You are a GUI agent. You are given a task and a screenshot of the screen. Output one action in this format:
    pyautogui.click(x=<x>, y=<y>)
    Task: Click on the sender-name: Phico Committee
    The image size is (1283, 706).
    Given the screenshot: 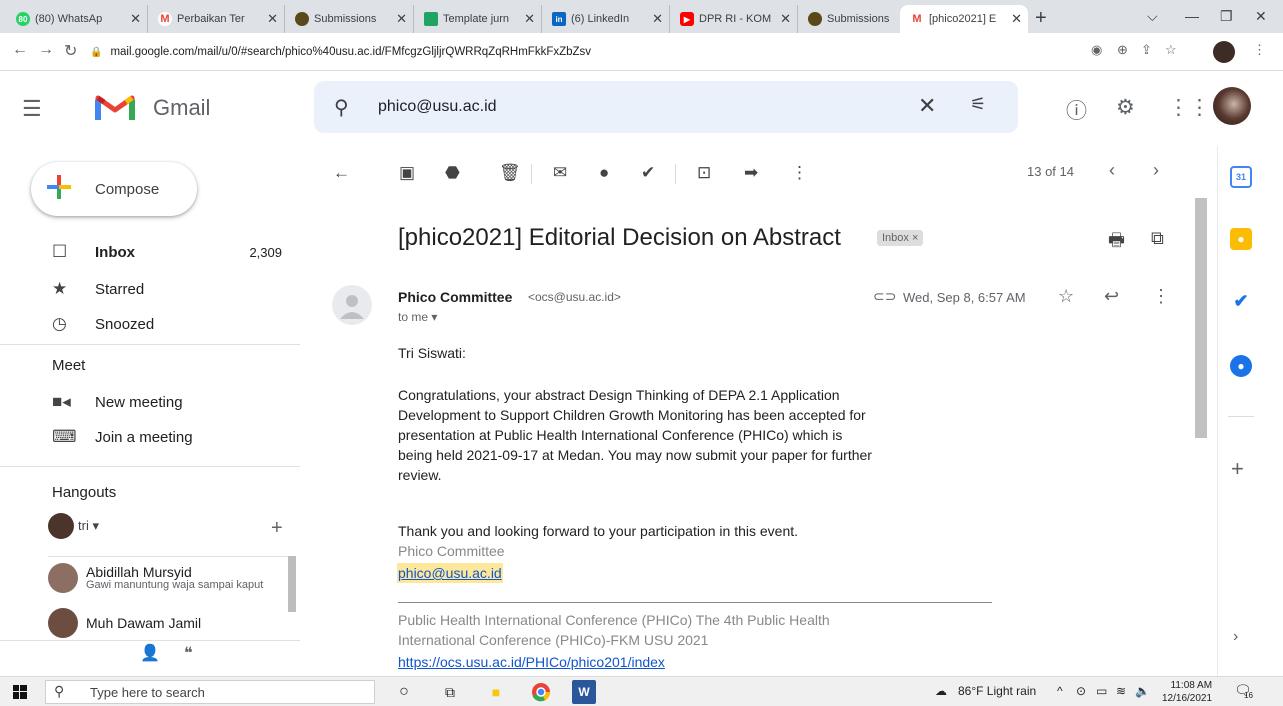 What is the action you would take?
    pyautogui.click(x=455, y=297)
    